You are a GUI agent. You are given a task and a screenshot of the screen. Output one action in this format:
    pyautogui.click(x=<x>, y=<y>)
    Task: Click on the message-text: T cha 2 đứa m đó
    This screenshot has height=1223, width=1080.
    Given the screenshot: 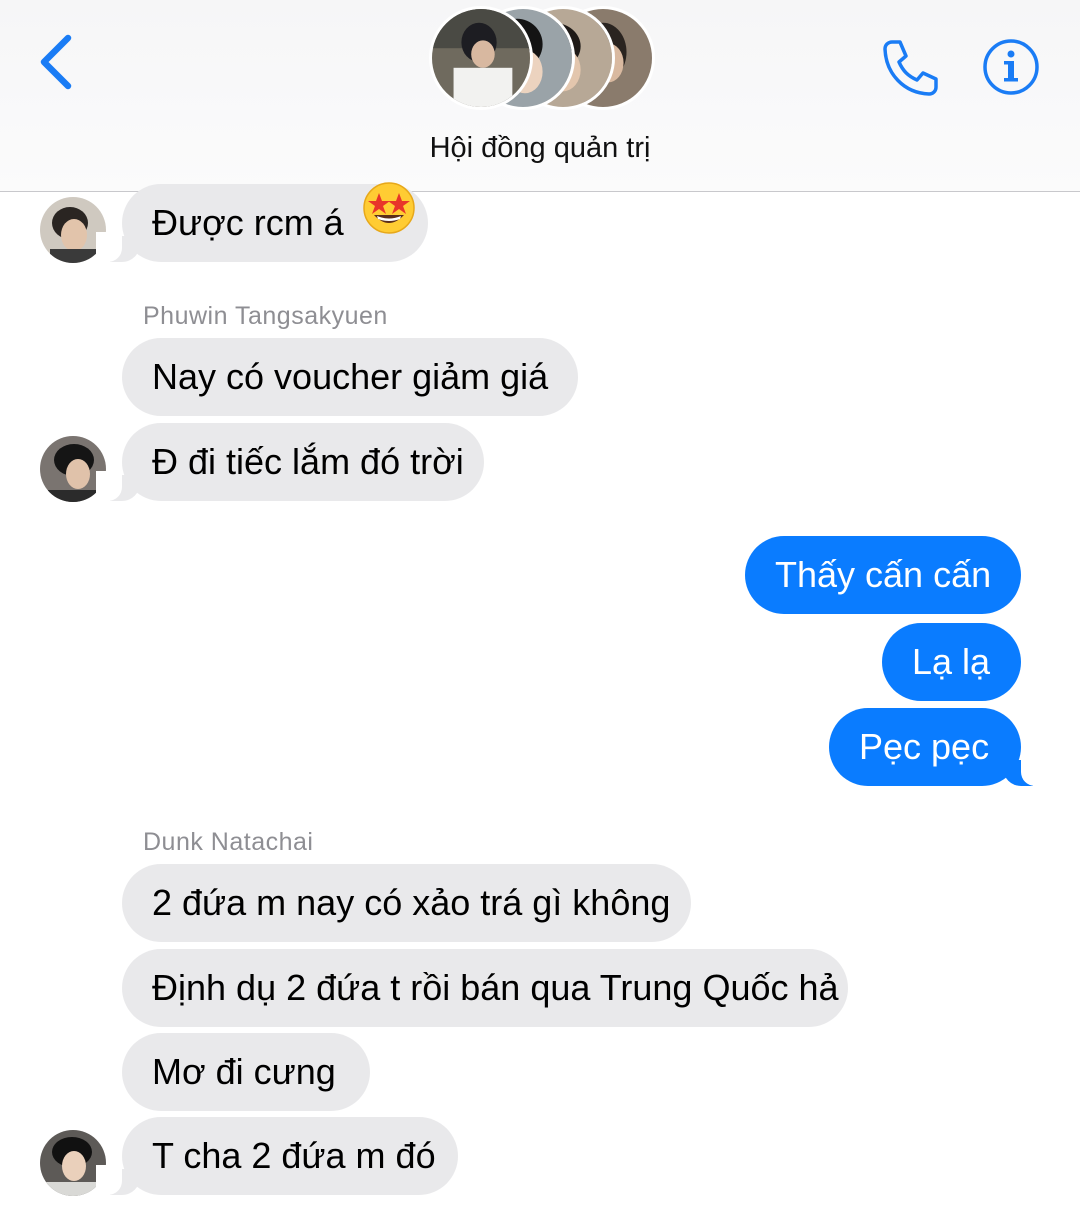 What is the action you would take?
    pyautogui.click(x=294, y=1155)
    